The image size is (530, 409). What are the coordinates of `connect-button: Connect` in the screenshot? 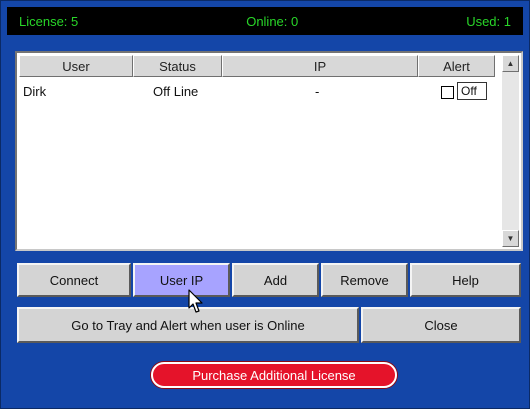 It's located at (74, 280).